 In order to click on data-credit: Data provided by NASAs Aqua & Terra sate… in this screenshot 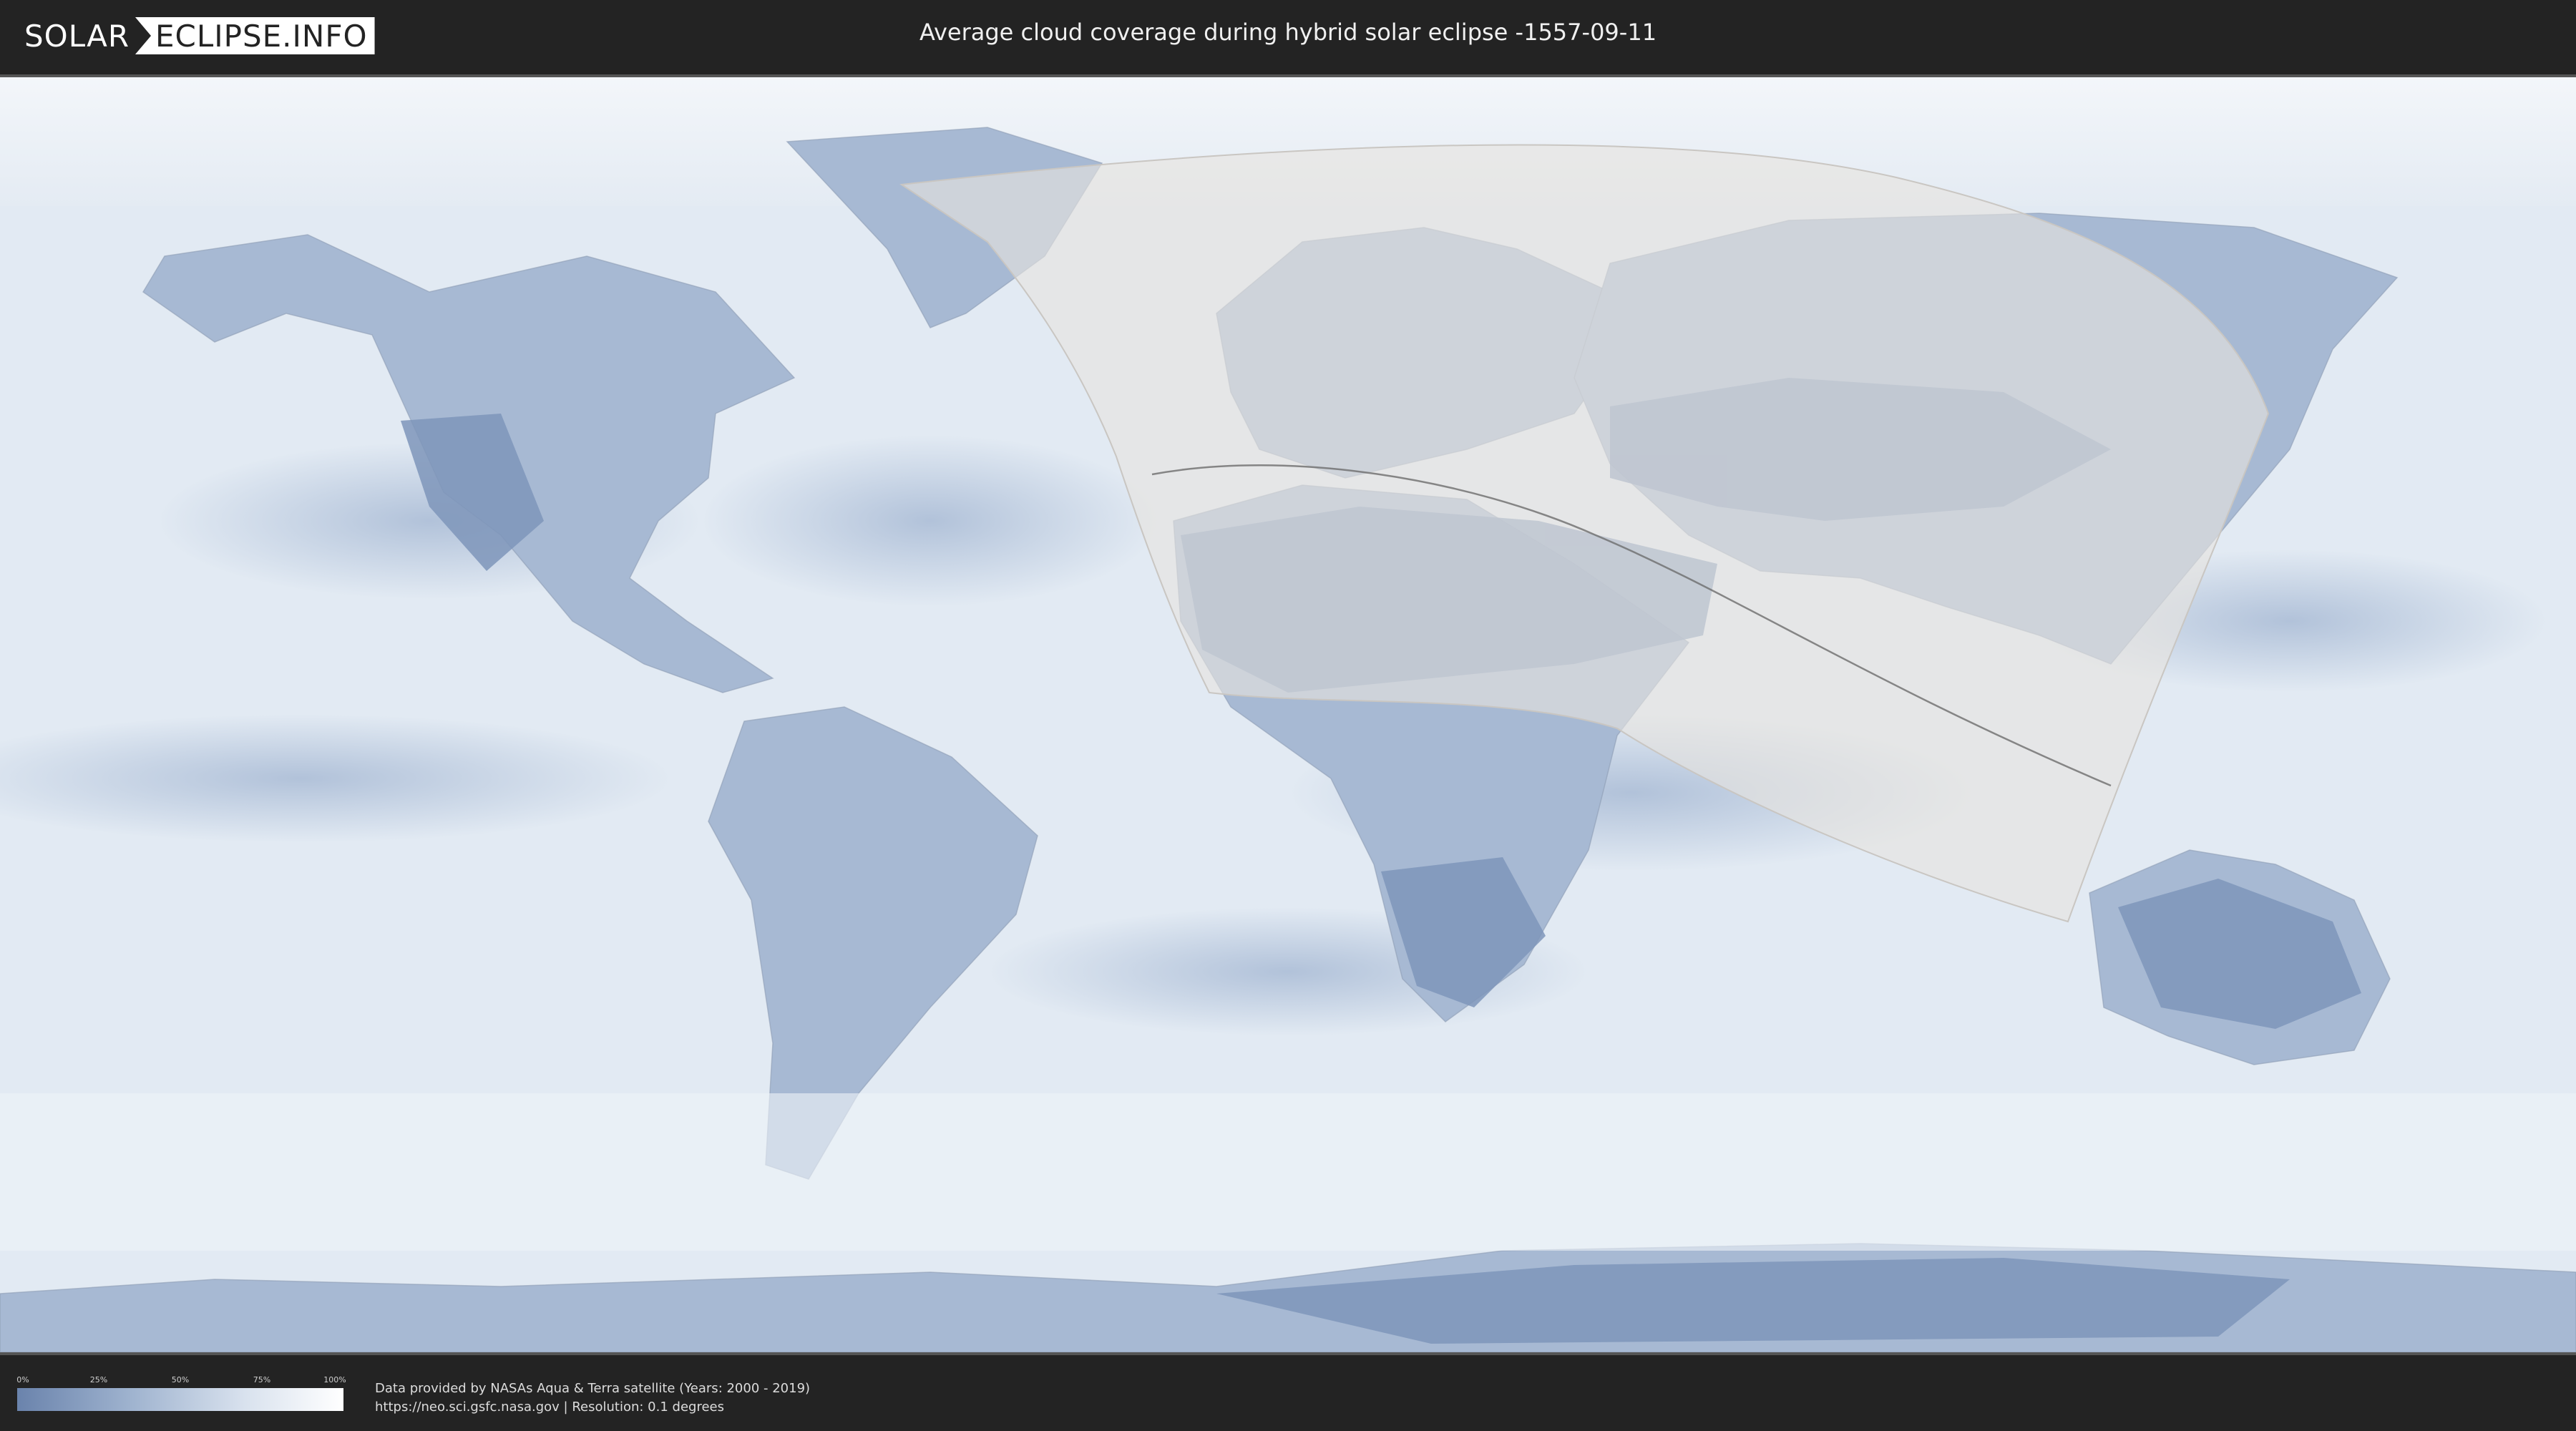, I will do `click(592, 1398)`.